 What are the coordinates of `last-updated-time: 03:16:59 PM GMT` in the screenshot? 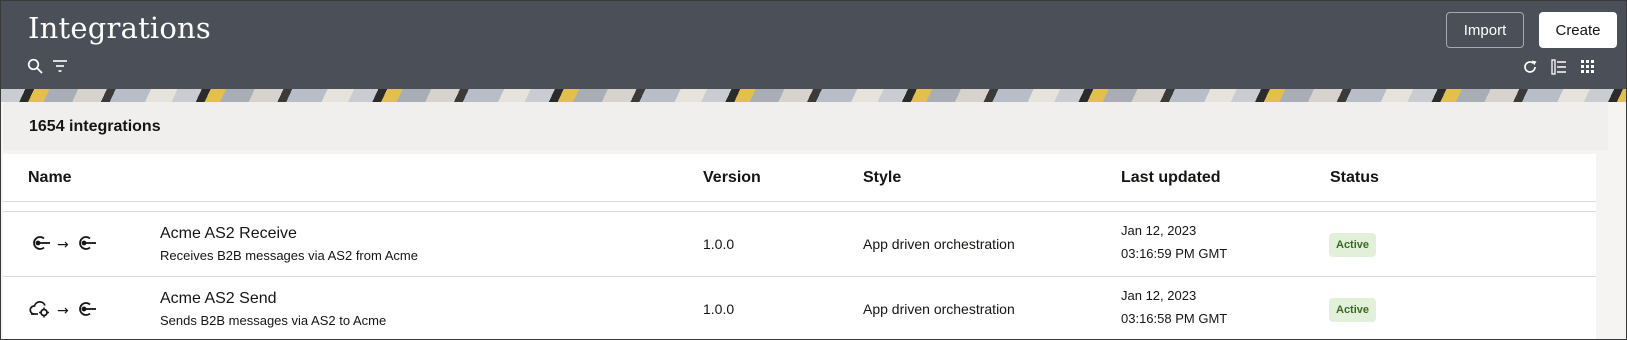 It's located at (1174, 253).